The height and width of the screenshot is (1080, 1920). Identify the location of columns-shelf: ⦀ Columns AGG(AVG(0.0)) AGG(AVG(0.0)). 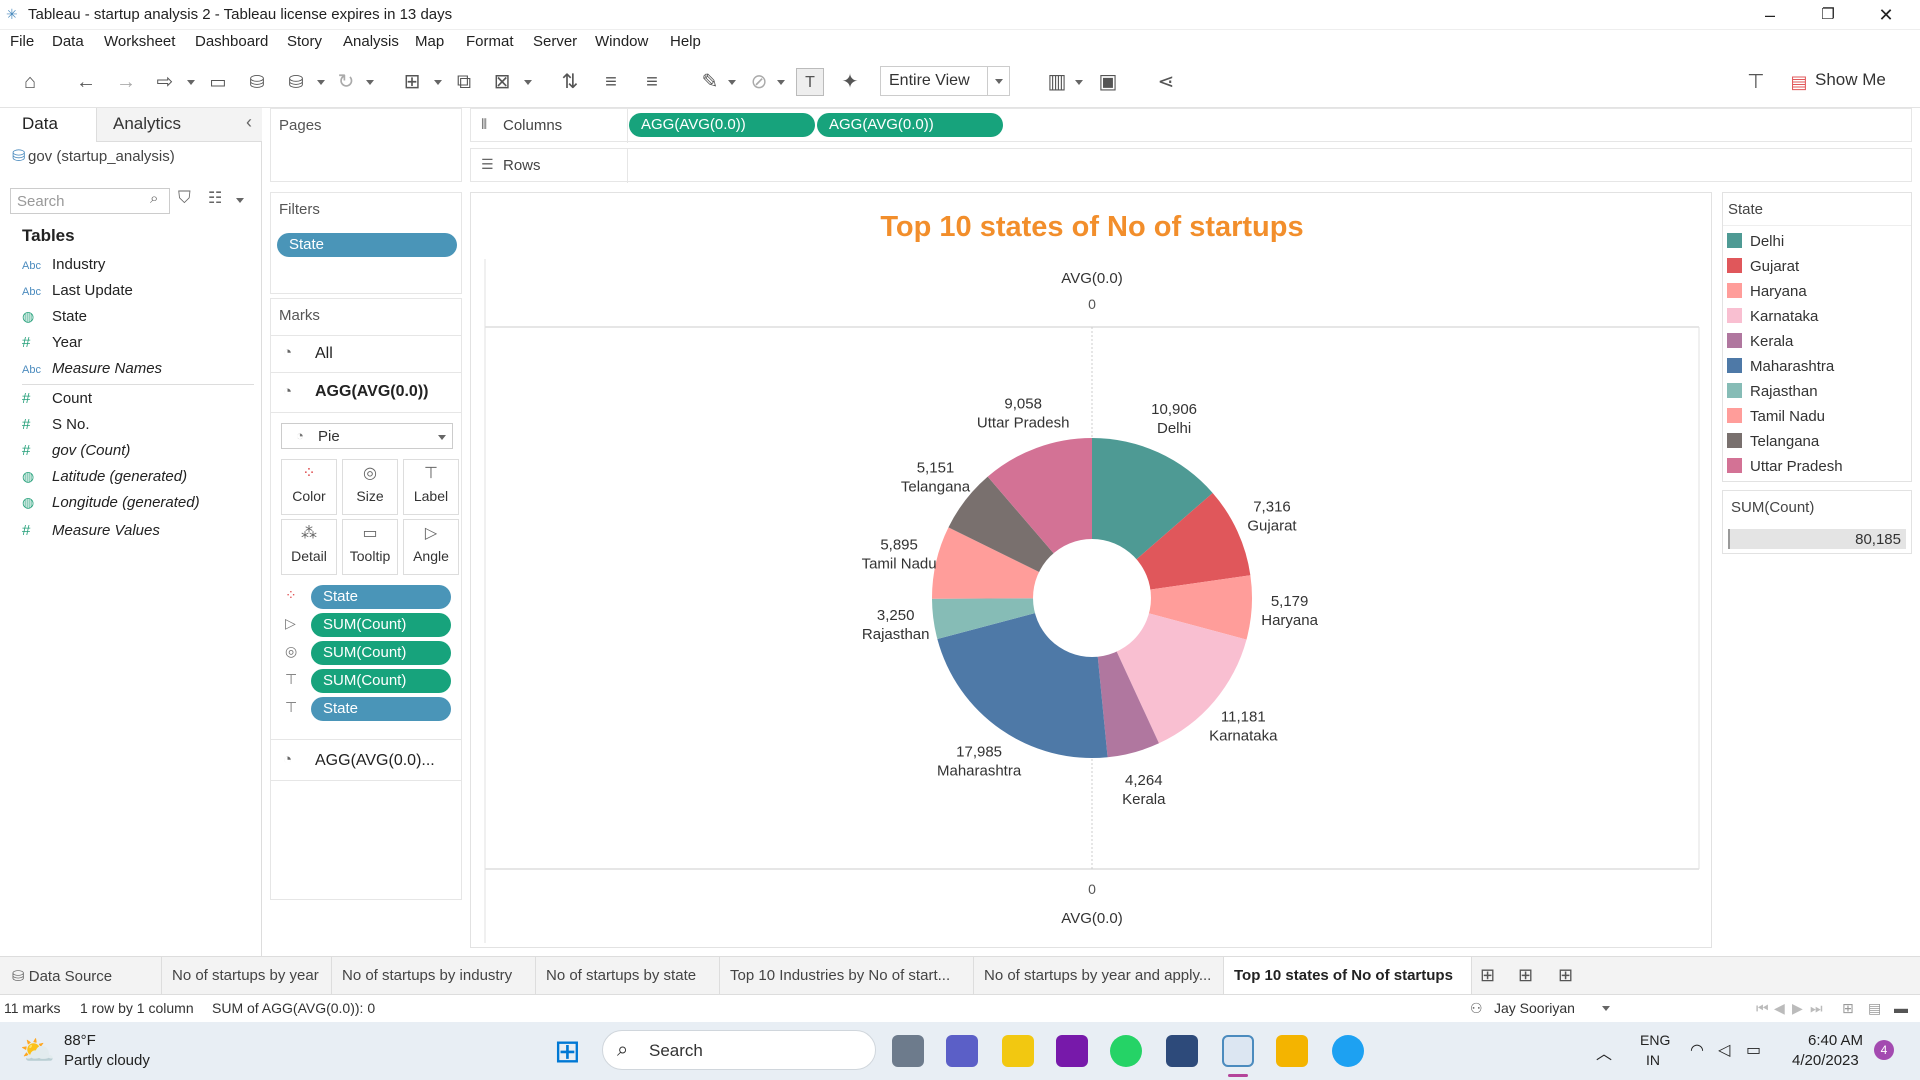
(1191, 125).